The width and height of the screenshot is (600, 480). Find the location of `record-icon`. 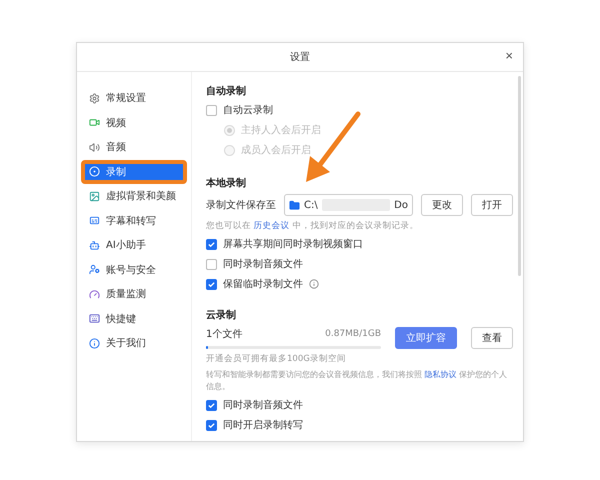

record-icon is located at coordinates (94, 172).